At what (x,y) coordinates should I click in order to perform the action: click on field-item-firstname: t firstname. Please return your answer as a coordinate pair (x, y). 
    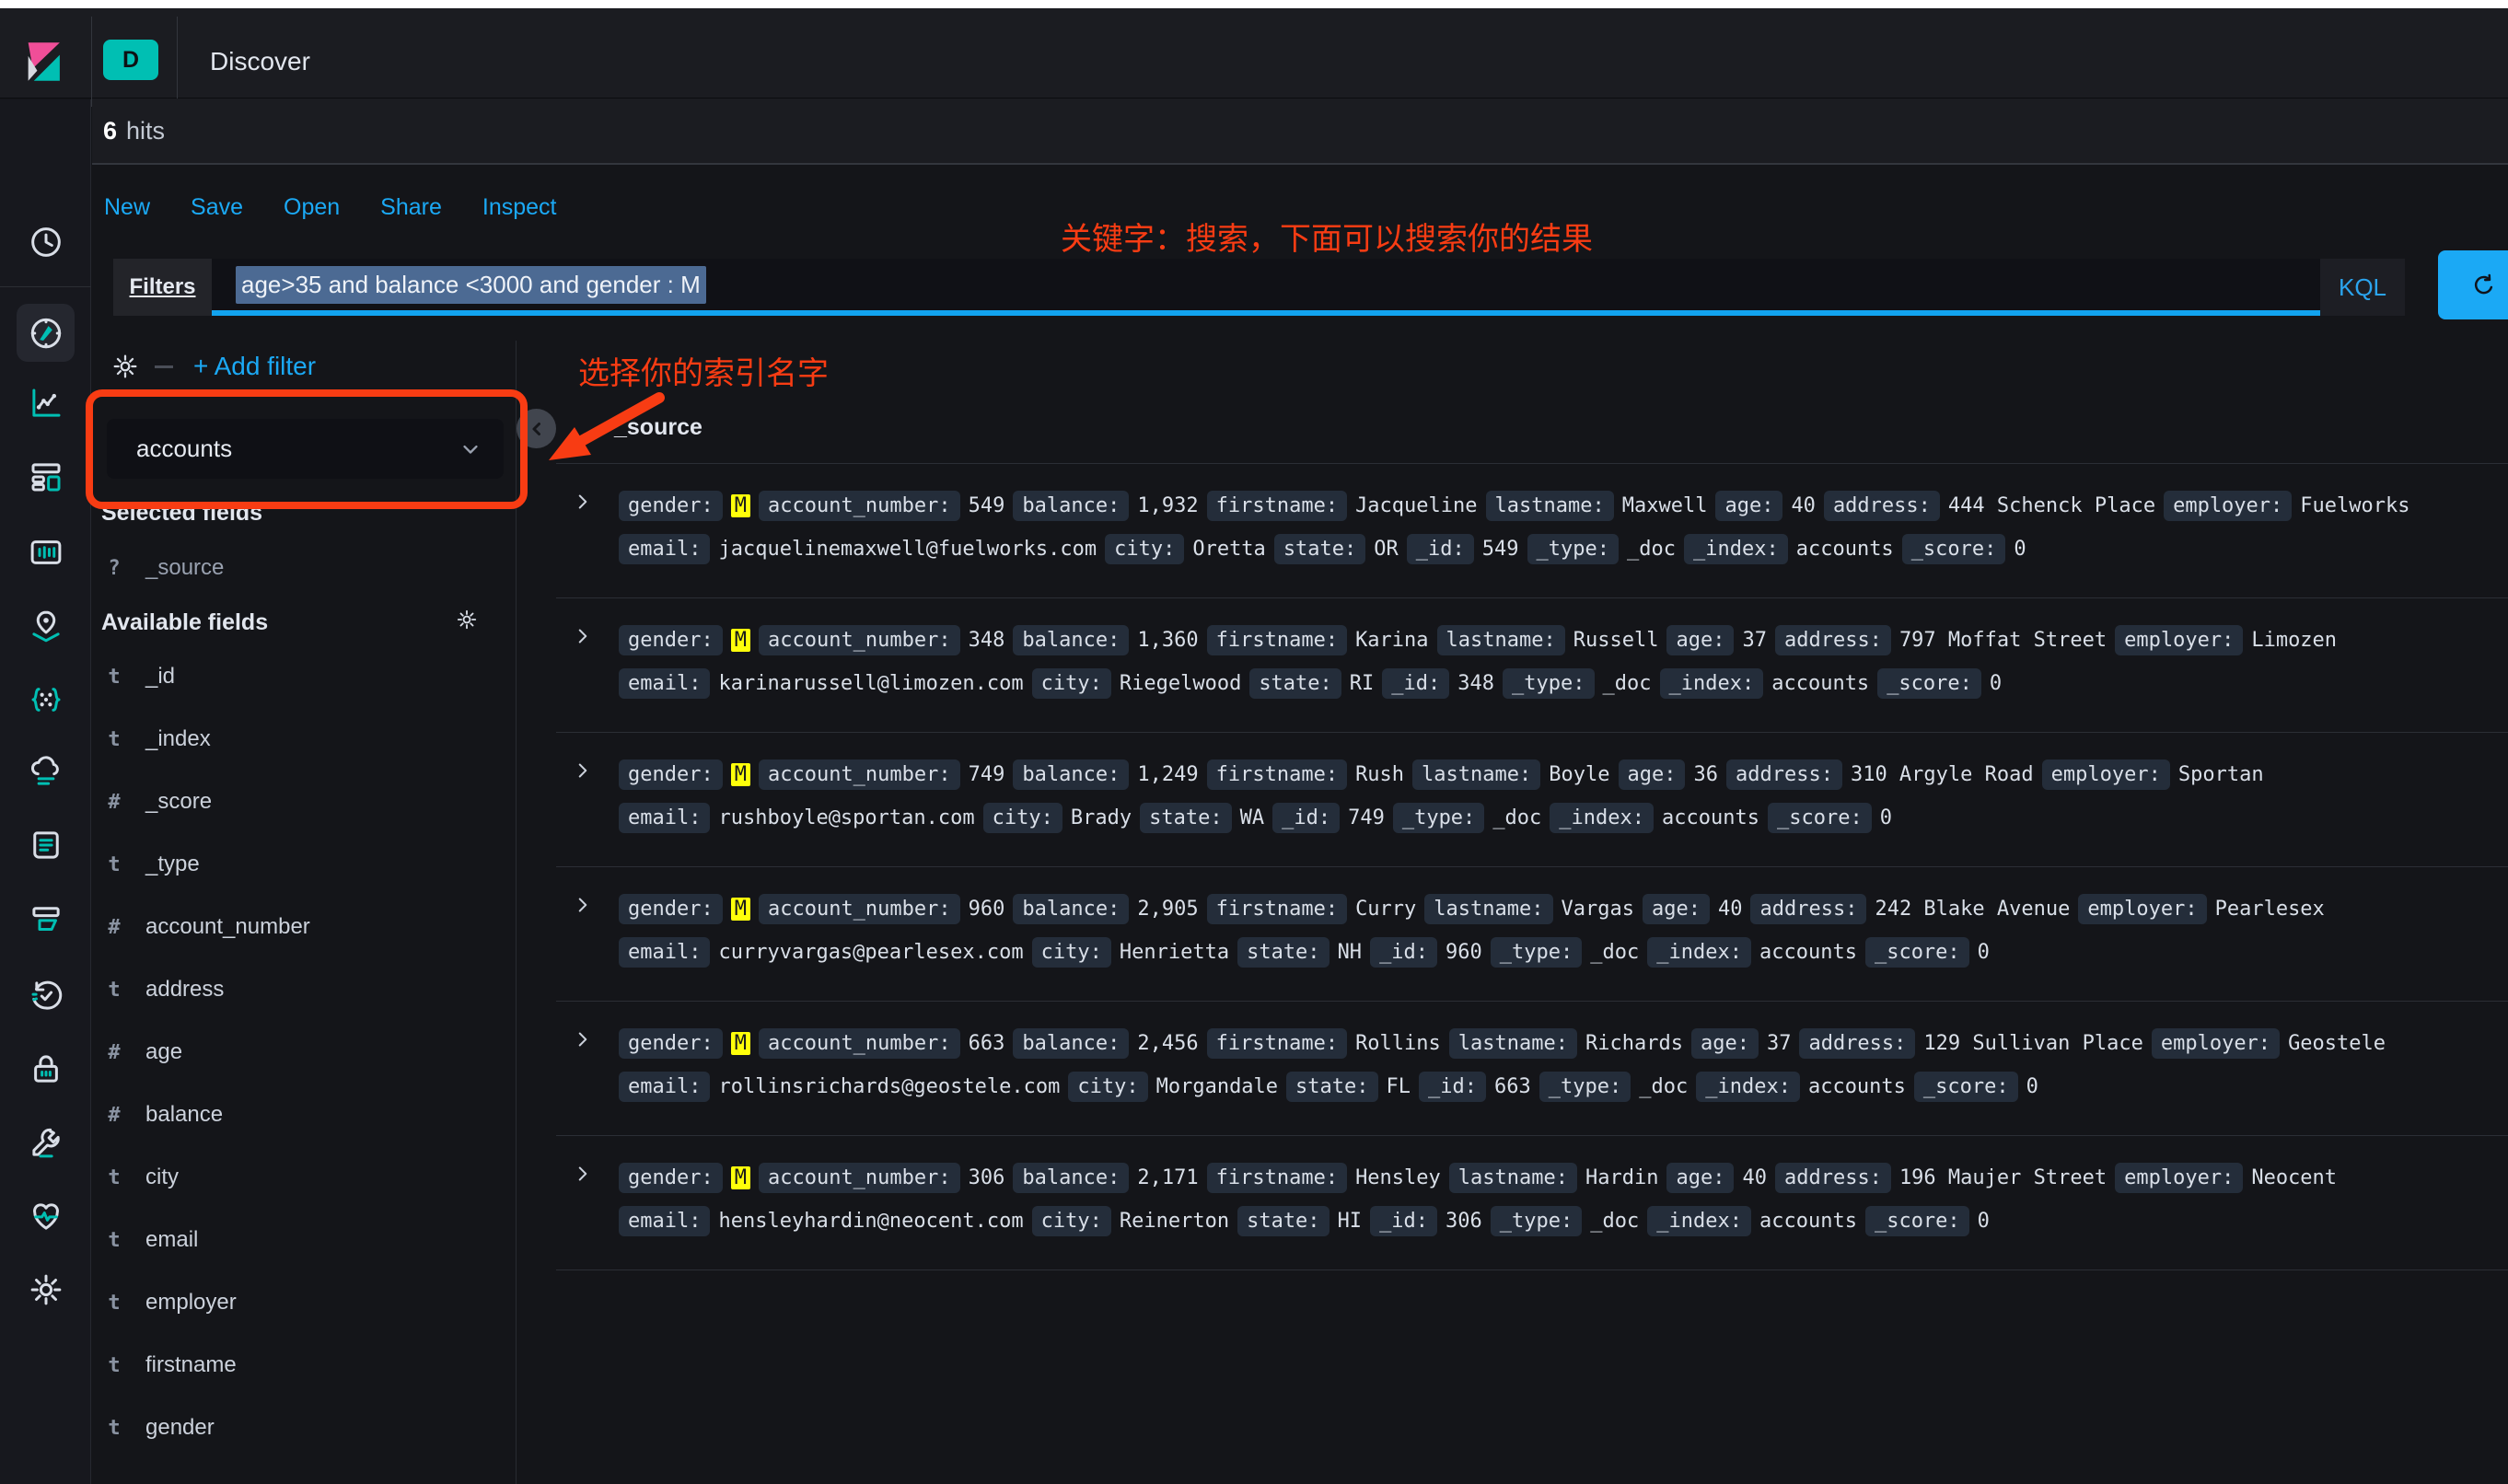
    Looking at the image, I should click on (303, 1365).